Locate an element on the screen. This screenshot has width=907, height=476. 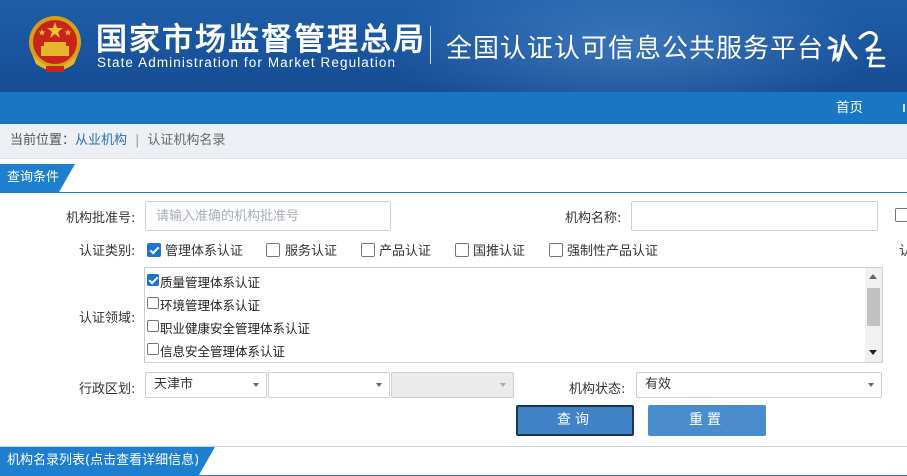
platform-subtitle: 全国认证认可信息公共服务平台 is located at coordinates (635, 49).